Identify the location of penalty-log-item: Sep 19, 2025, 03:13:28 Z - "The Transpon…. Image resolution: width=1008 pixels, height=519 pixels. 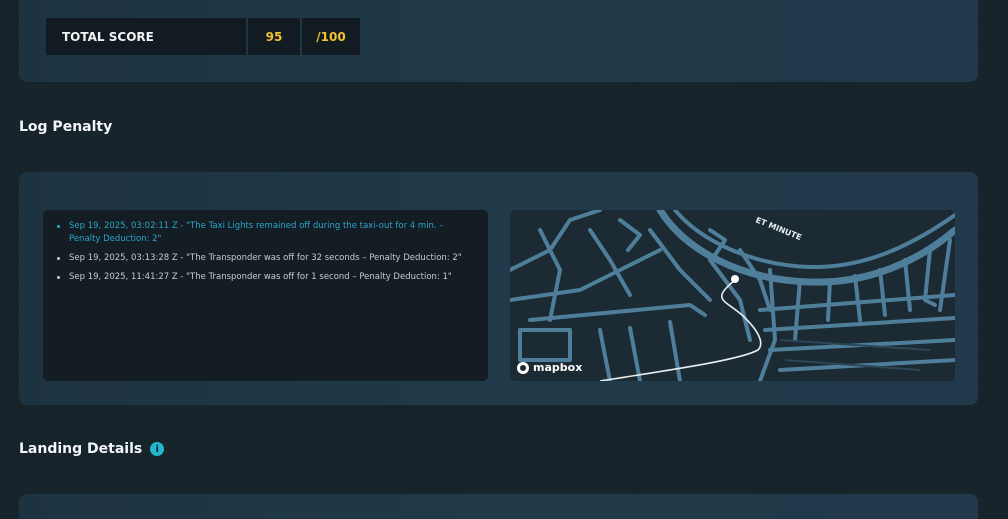
(265, 258).